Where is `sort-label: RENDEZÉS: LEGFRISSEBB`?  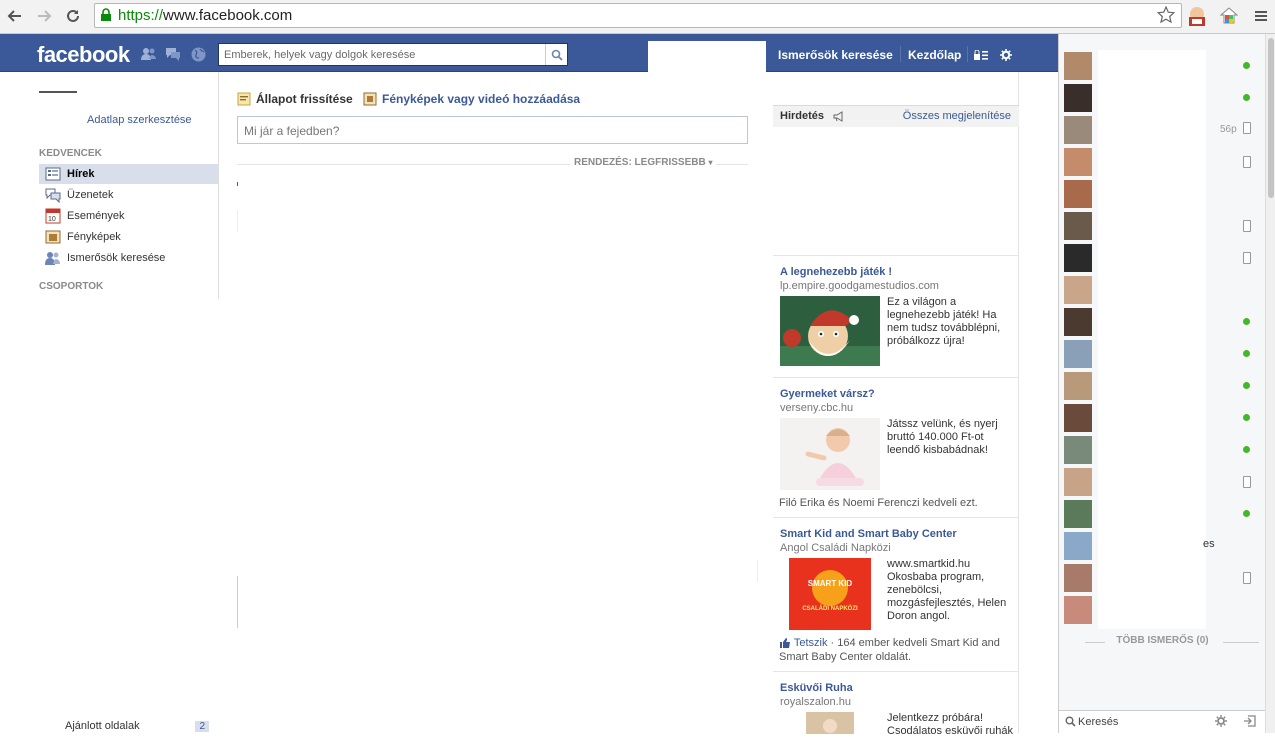
sort-label: RENDEZÉS: LEGFRISSEBB is located at coordinates (640, 162).